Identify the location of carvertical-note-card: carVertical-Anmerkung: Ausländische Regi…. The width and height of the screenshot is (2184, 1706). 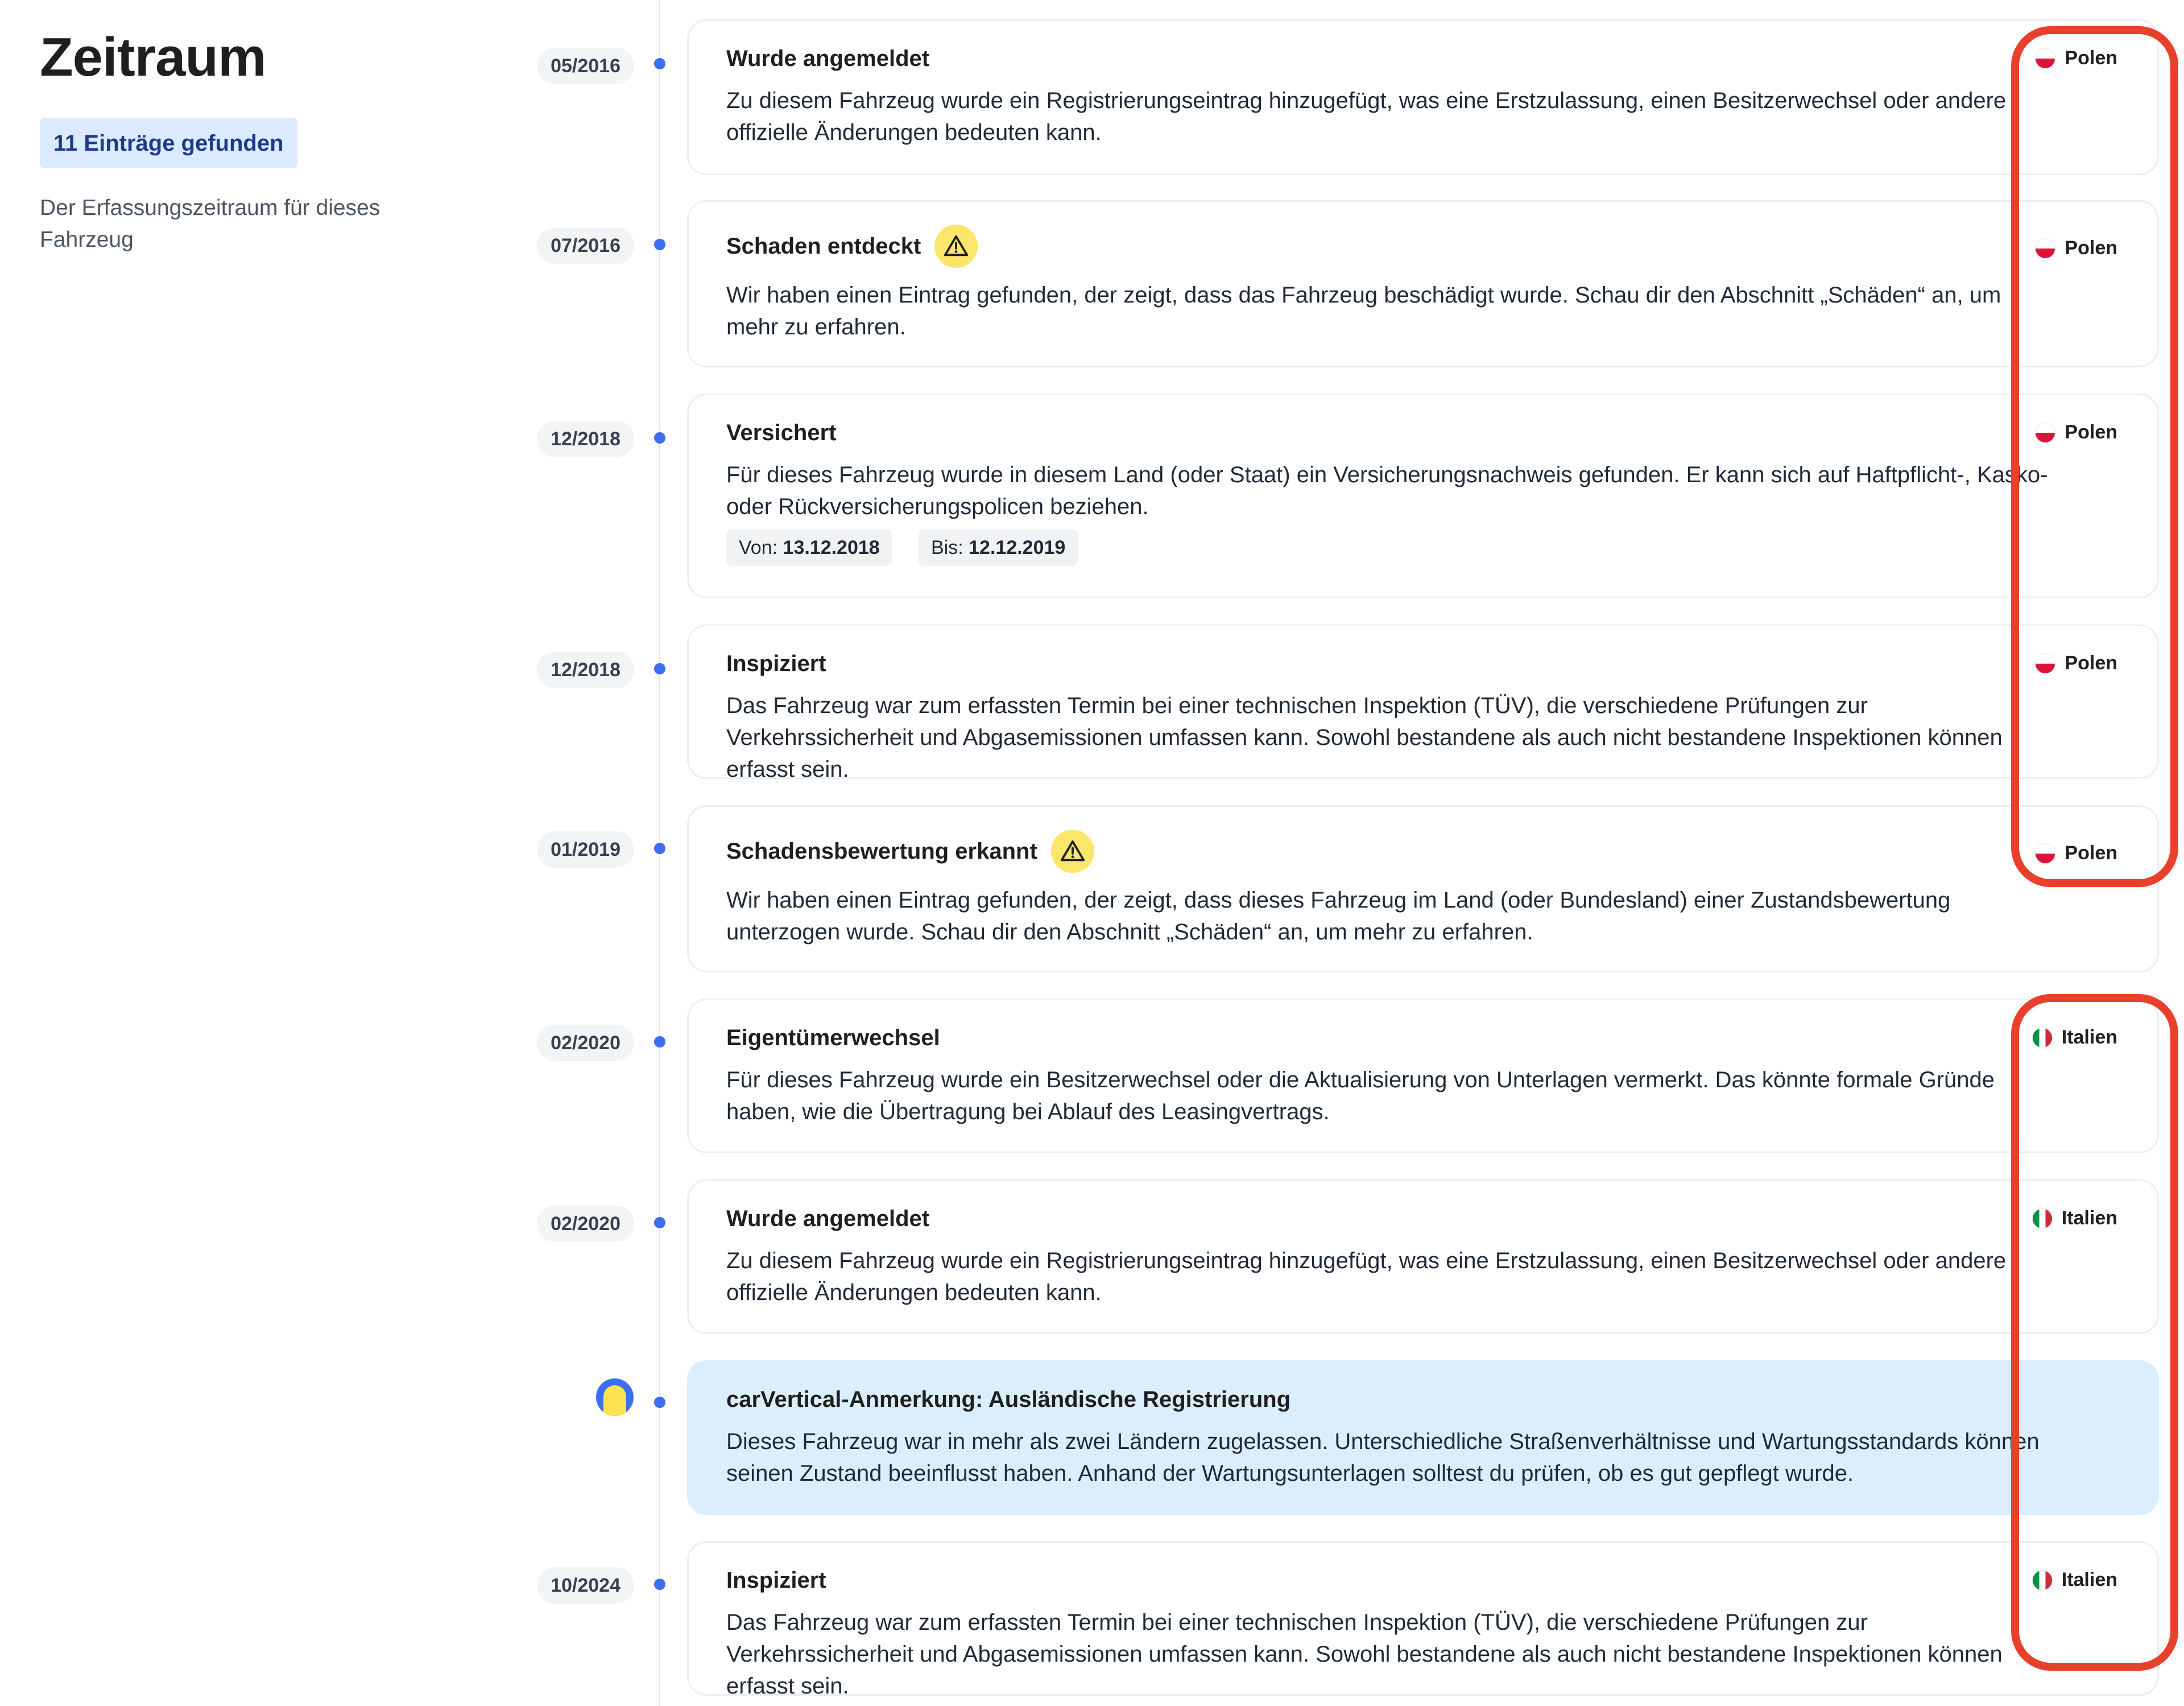
(1423, 1438).